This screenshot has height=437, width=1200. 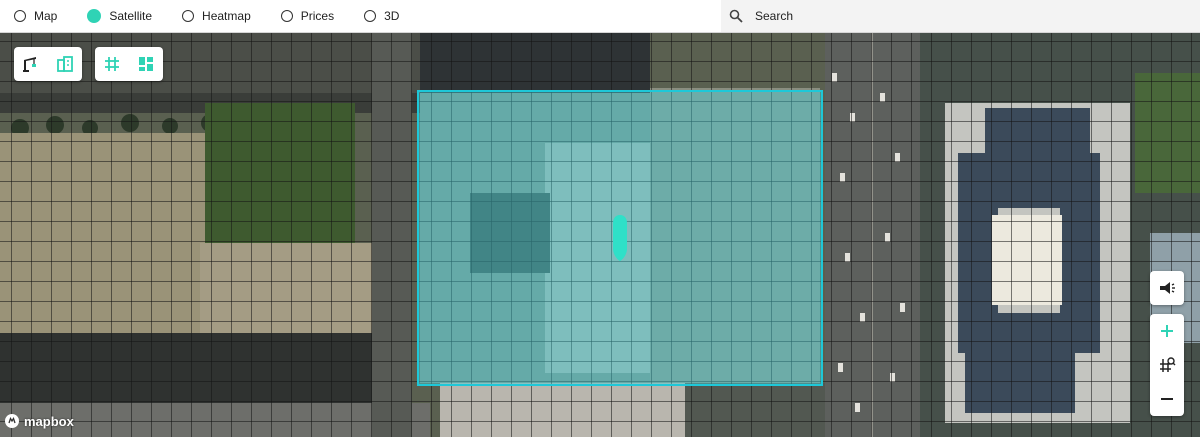 I want to click on layer-option-heatmap: Heatmap, so click(x=216, y=16).